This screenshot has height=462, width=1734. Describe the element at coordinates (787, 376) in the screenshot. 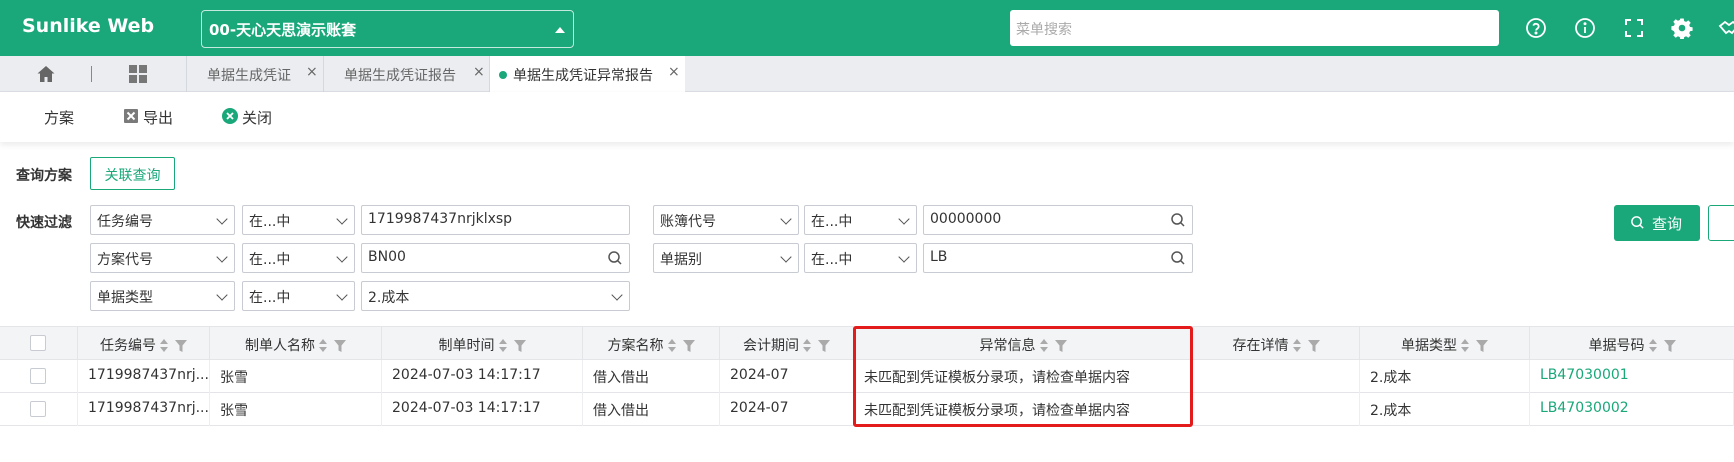

I see `period-cell: 2024-07` at that location.